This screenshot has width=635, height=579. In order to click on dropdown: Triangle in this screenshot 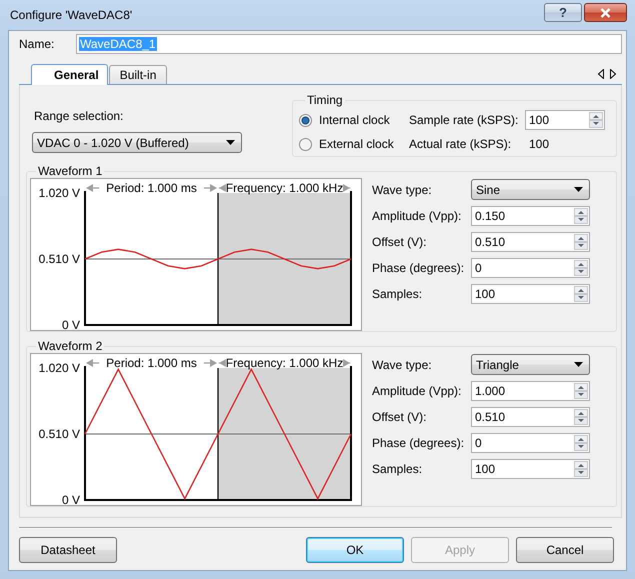, I will do `click(530, 364)`.